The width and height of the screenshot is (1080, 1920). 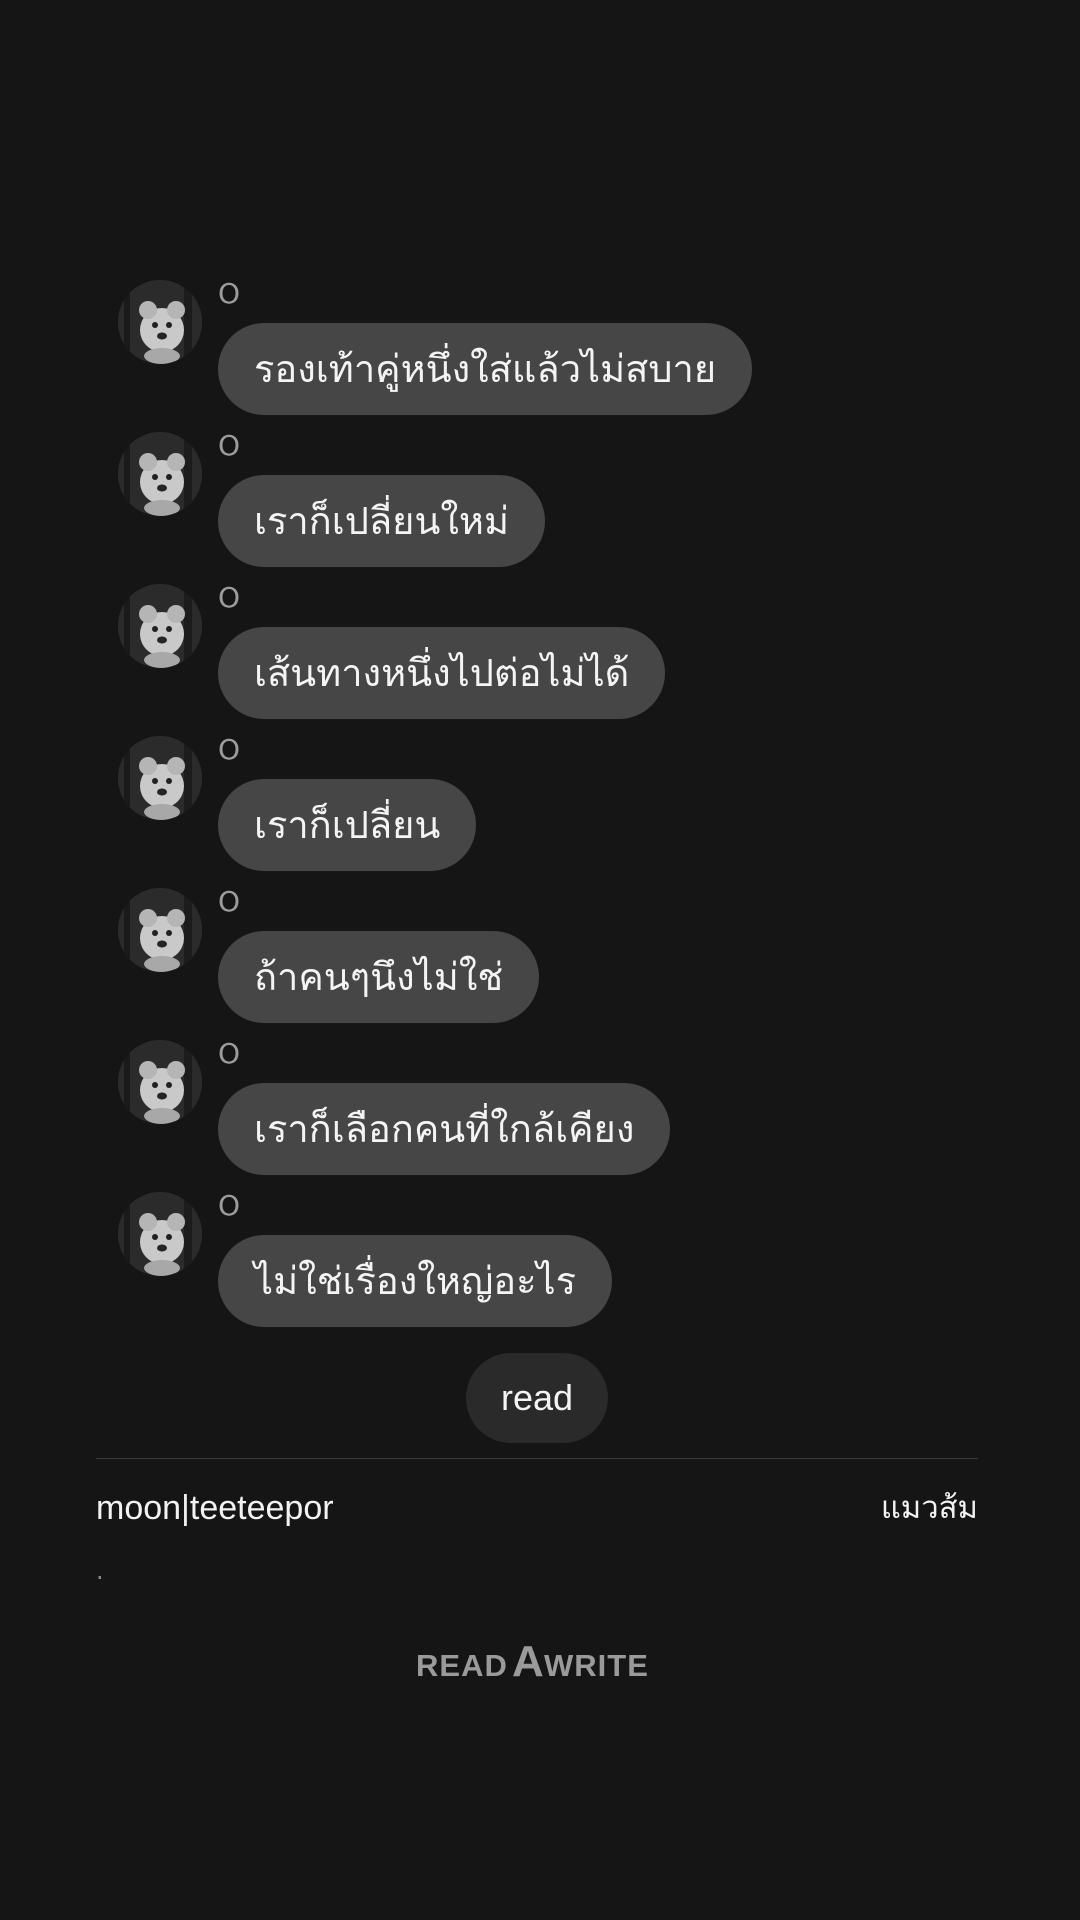 I want to click on chat-message: O ไม่ใช่เรื่องใหญ่อะไร, so click(x=548, y=1266).